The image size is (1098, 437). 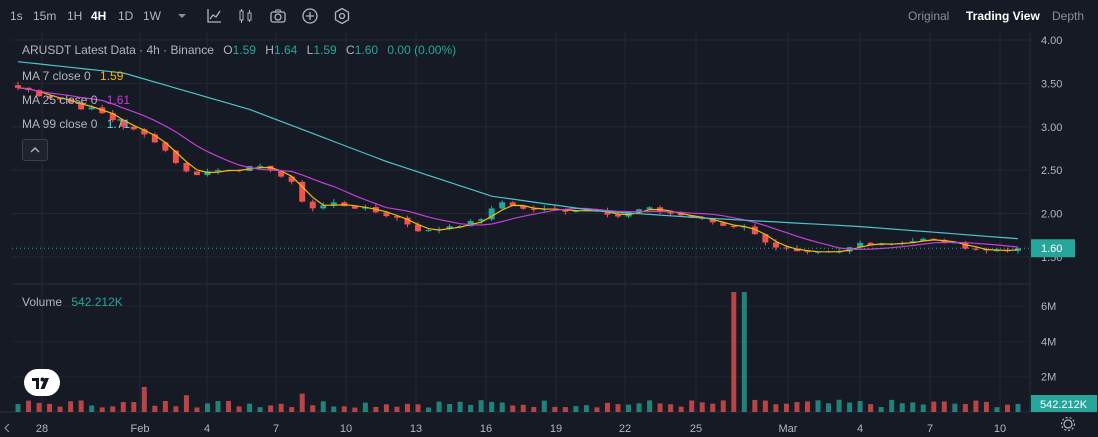 I want to click on indicators-icon, so click(x=246, y=16).